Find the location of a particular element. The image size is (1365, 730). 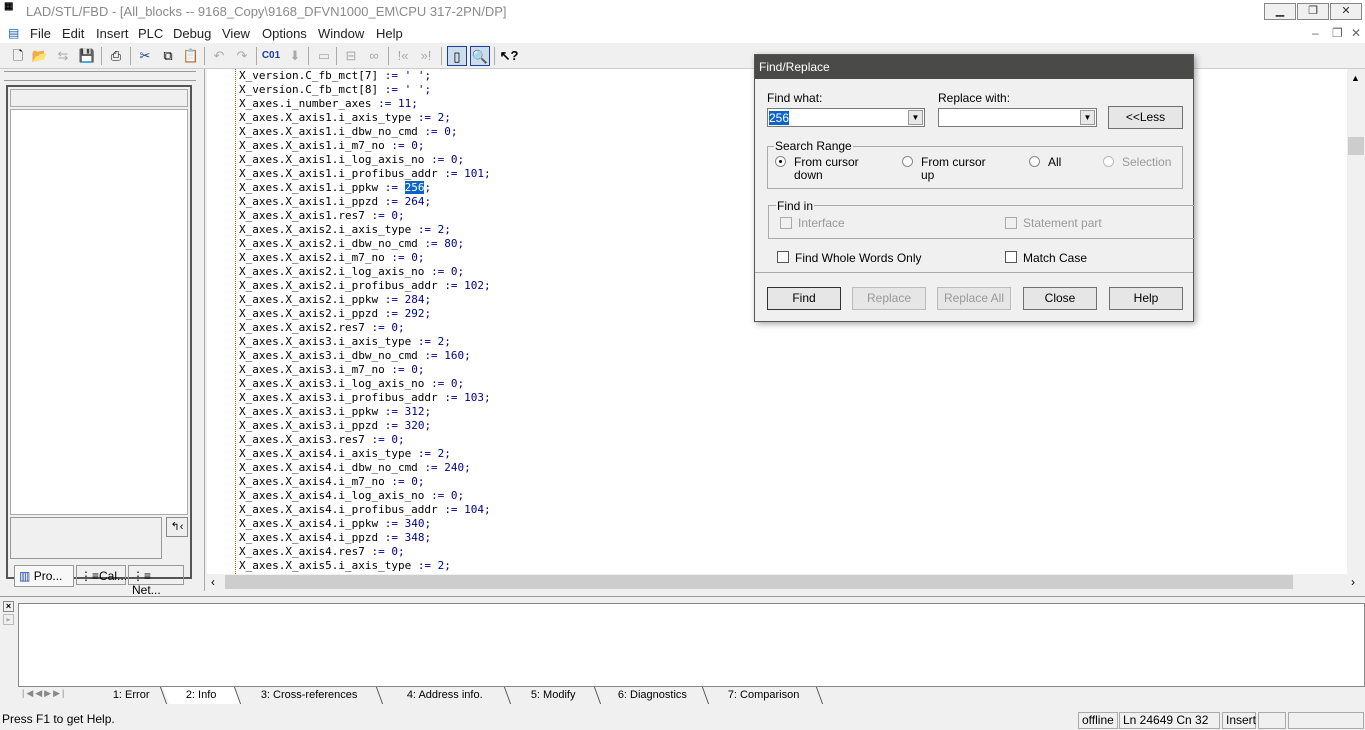

download-icon: ⬇ is located at coordinates (295, 56).